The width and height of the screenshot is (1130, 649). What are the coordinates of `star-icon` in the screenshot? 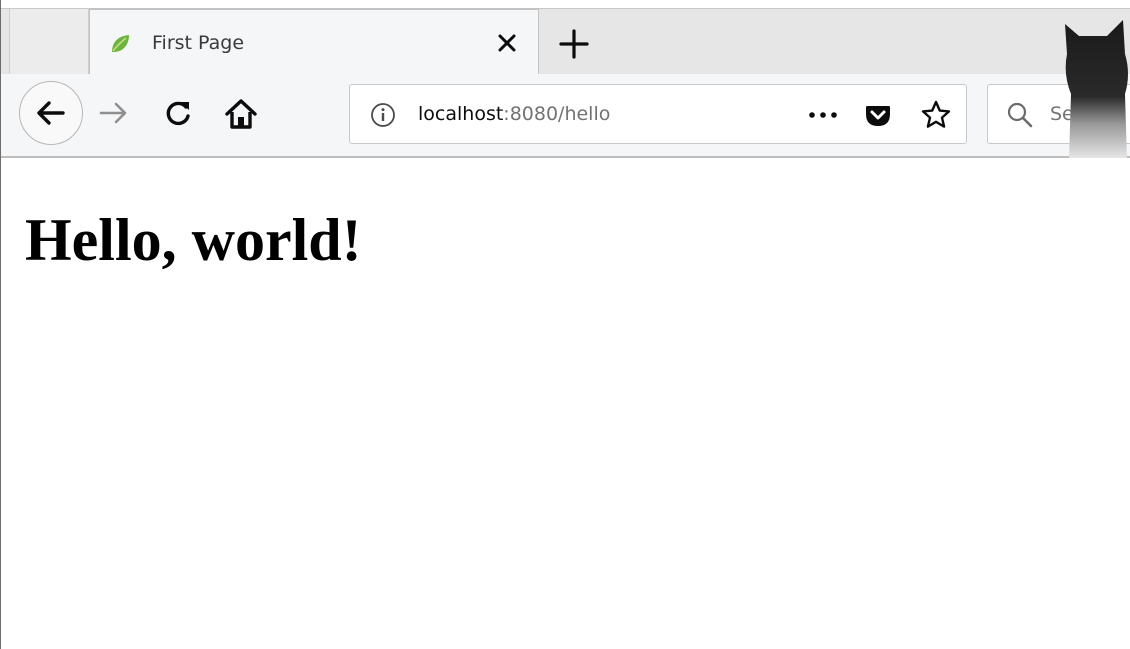 It's located at (936, 115).